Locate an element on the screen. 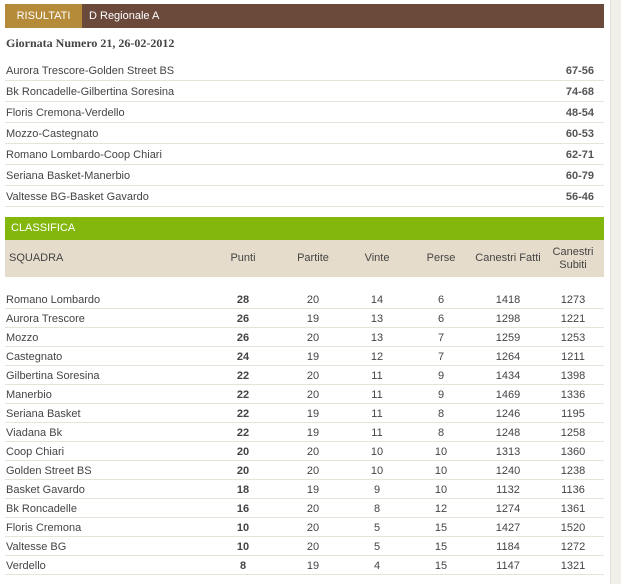 The image size is (621, 584). team-scored: 1184 is located at coordinates (508, 547).